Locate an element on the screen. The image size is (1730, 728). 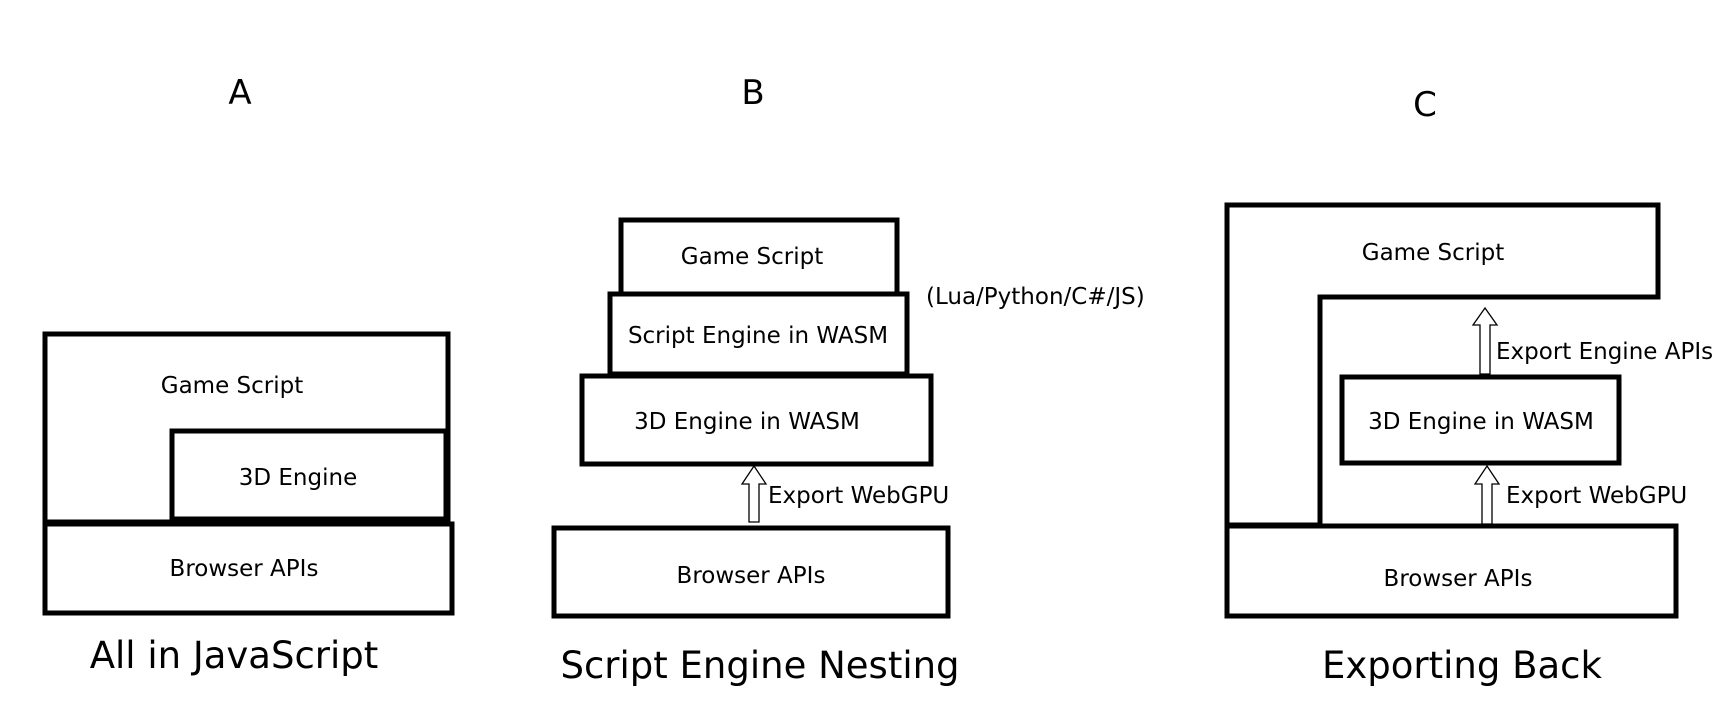
panel-c-browser-label: Browser APIs is located at coordinates (1458, 579).